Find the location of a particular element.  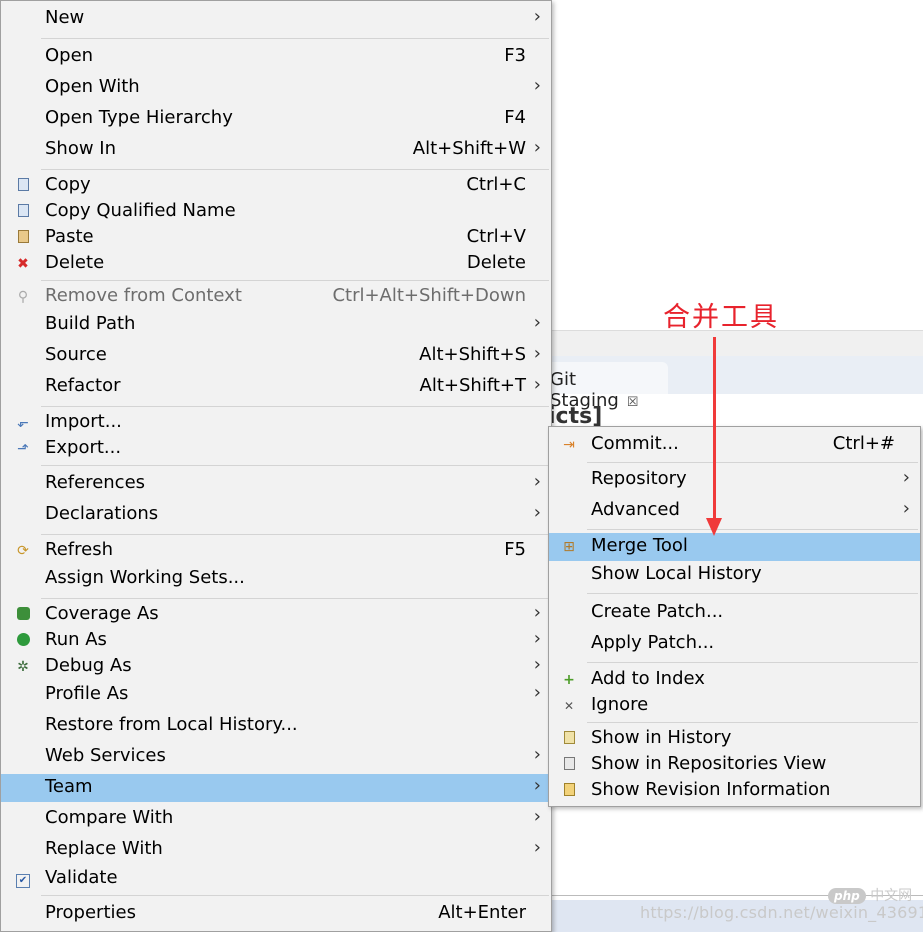

menu-item-team: Team › is located at coordinates (276, 788).